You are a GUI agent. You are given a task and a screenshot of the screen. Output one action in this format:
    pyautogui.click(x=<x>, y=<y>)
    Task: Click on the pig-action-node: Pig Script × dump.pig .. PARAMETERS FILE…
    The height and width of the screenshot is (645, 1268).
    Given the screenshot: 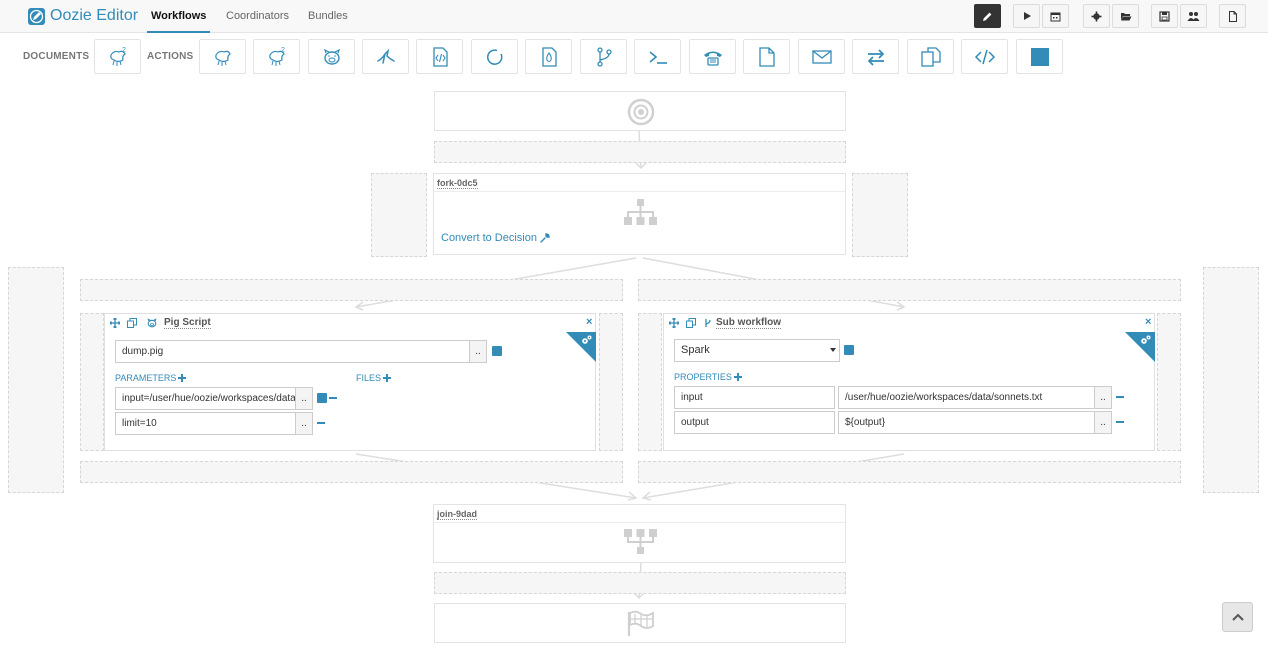 What is the action you would take?
    pyautogui.click(x=350, y=382)
    